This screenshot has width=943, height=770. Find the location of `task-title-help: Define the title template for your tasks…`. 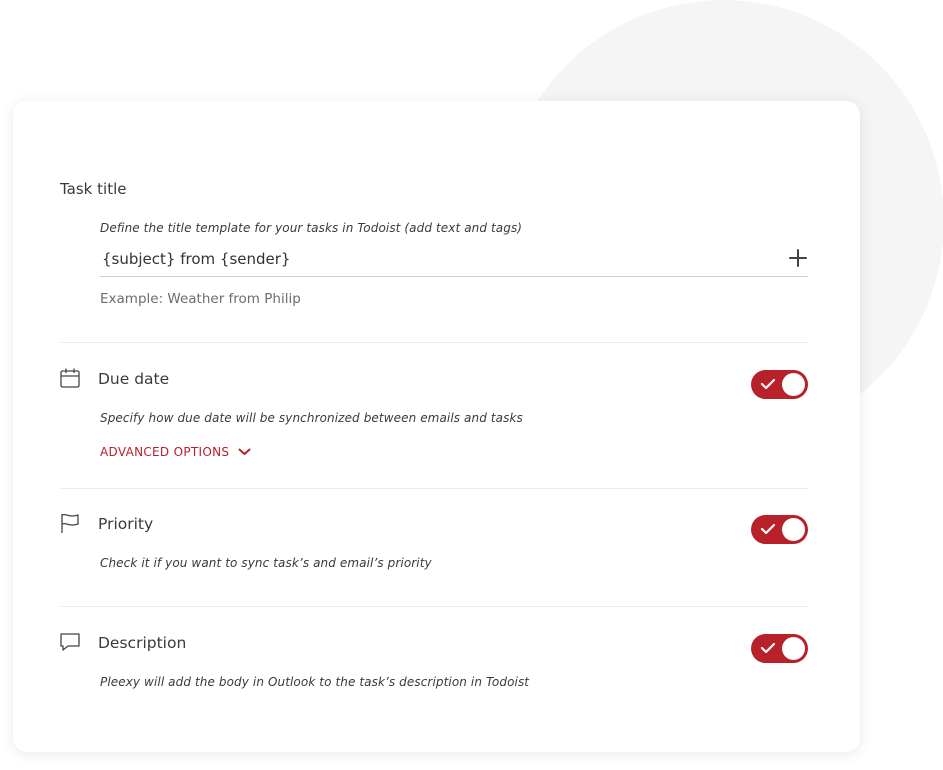

task-title-help: Define the title template for your tasks… is located at coordinates (311, 228).